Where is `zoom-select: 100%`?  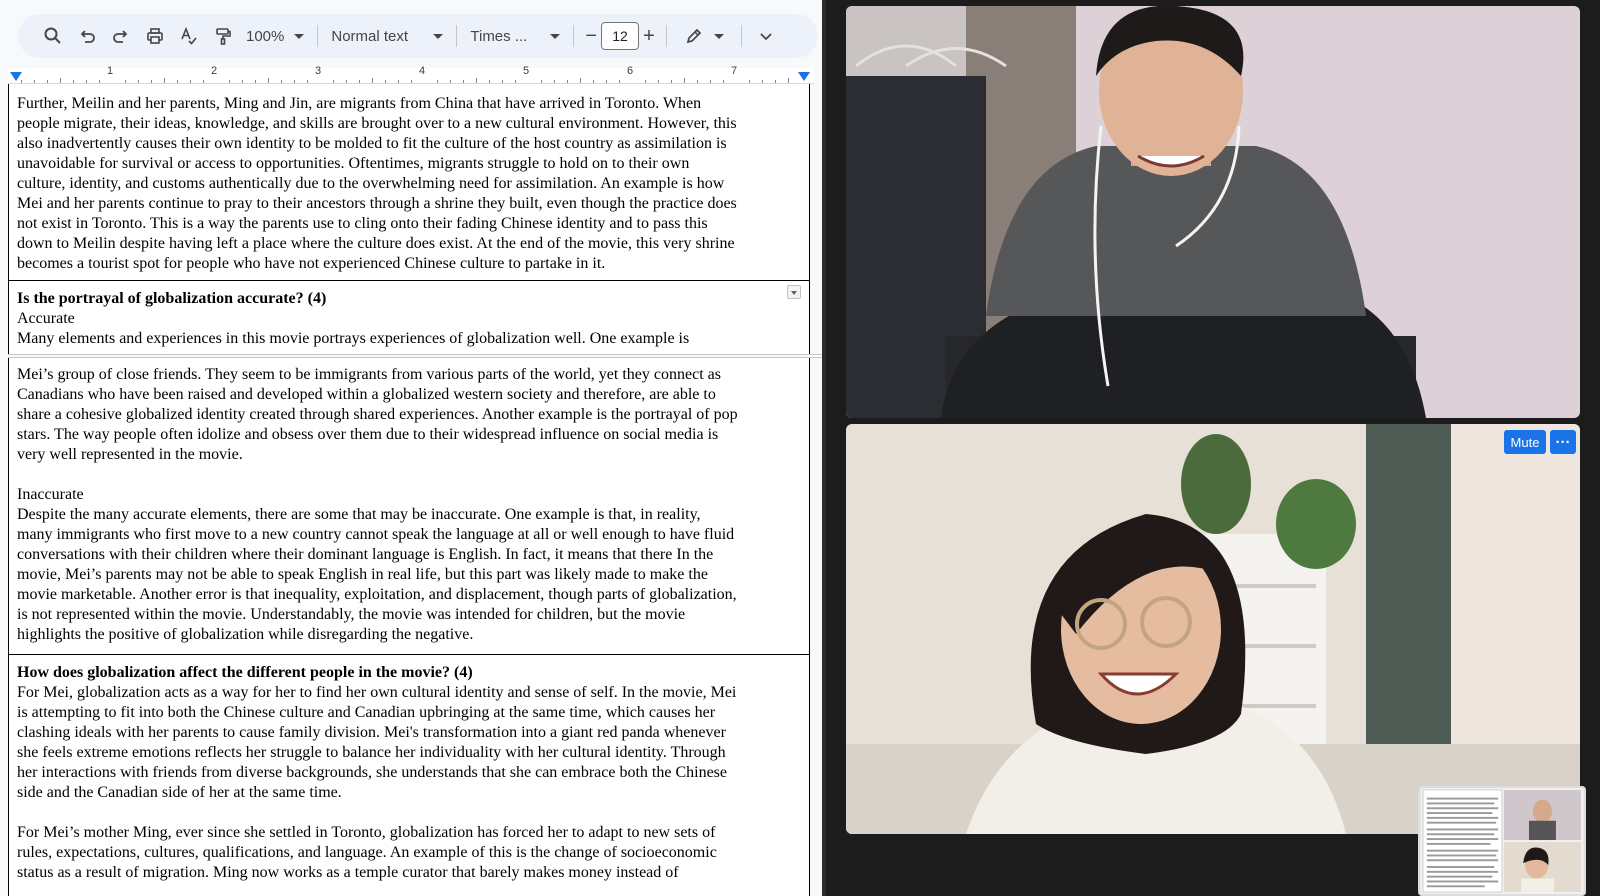
zoom-select: 100% is located at coordinates (275, 36).